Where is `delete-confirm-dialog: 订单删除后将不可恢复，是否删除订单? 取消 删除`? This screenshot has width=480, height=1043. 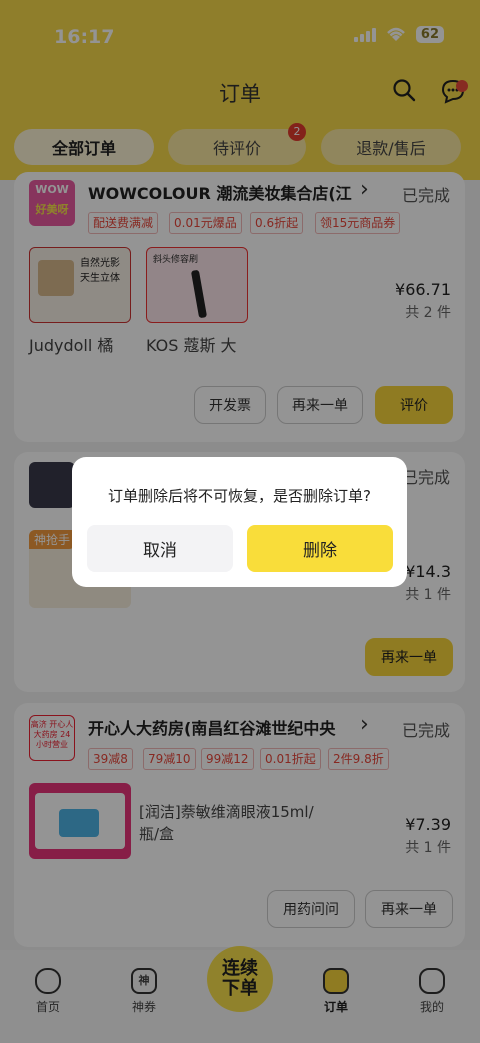
delete-confirm-dialog: 订单删除后将不可恢复，是否删除订单? 取消 删除 is located at coordinates (239, 522).